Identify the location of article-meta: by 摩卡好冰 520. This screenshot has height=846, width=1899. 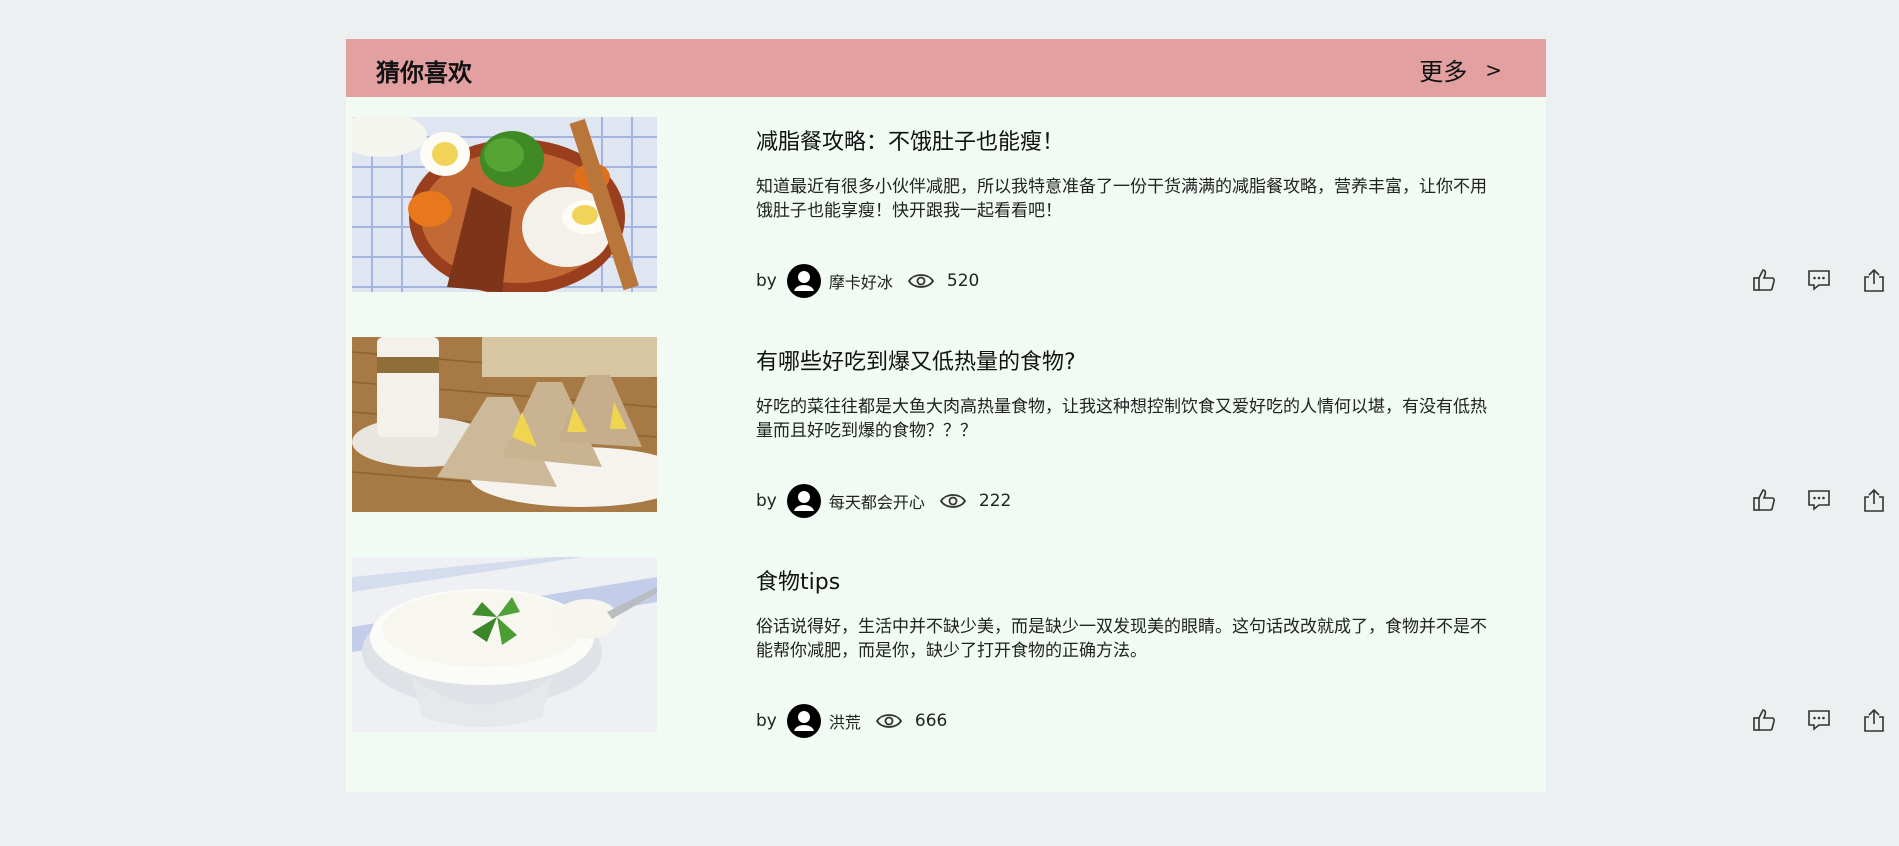
(867, 281).